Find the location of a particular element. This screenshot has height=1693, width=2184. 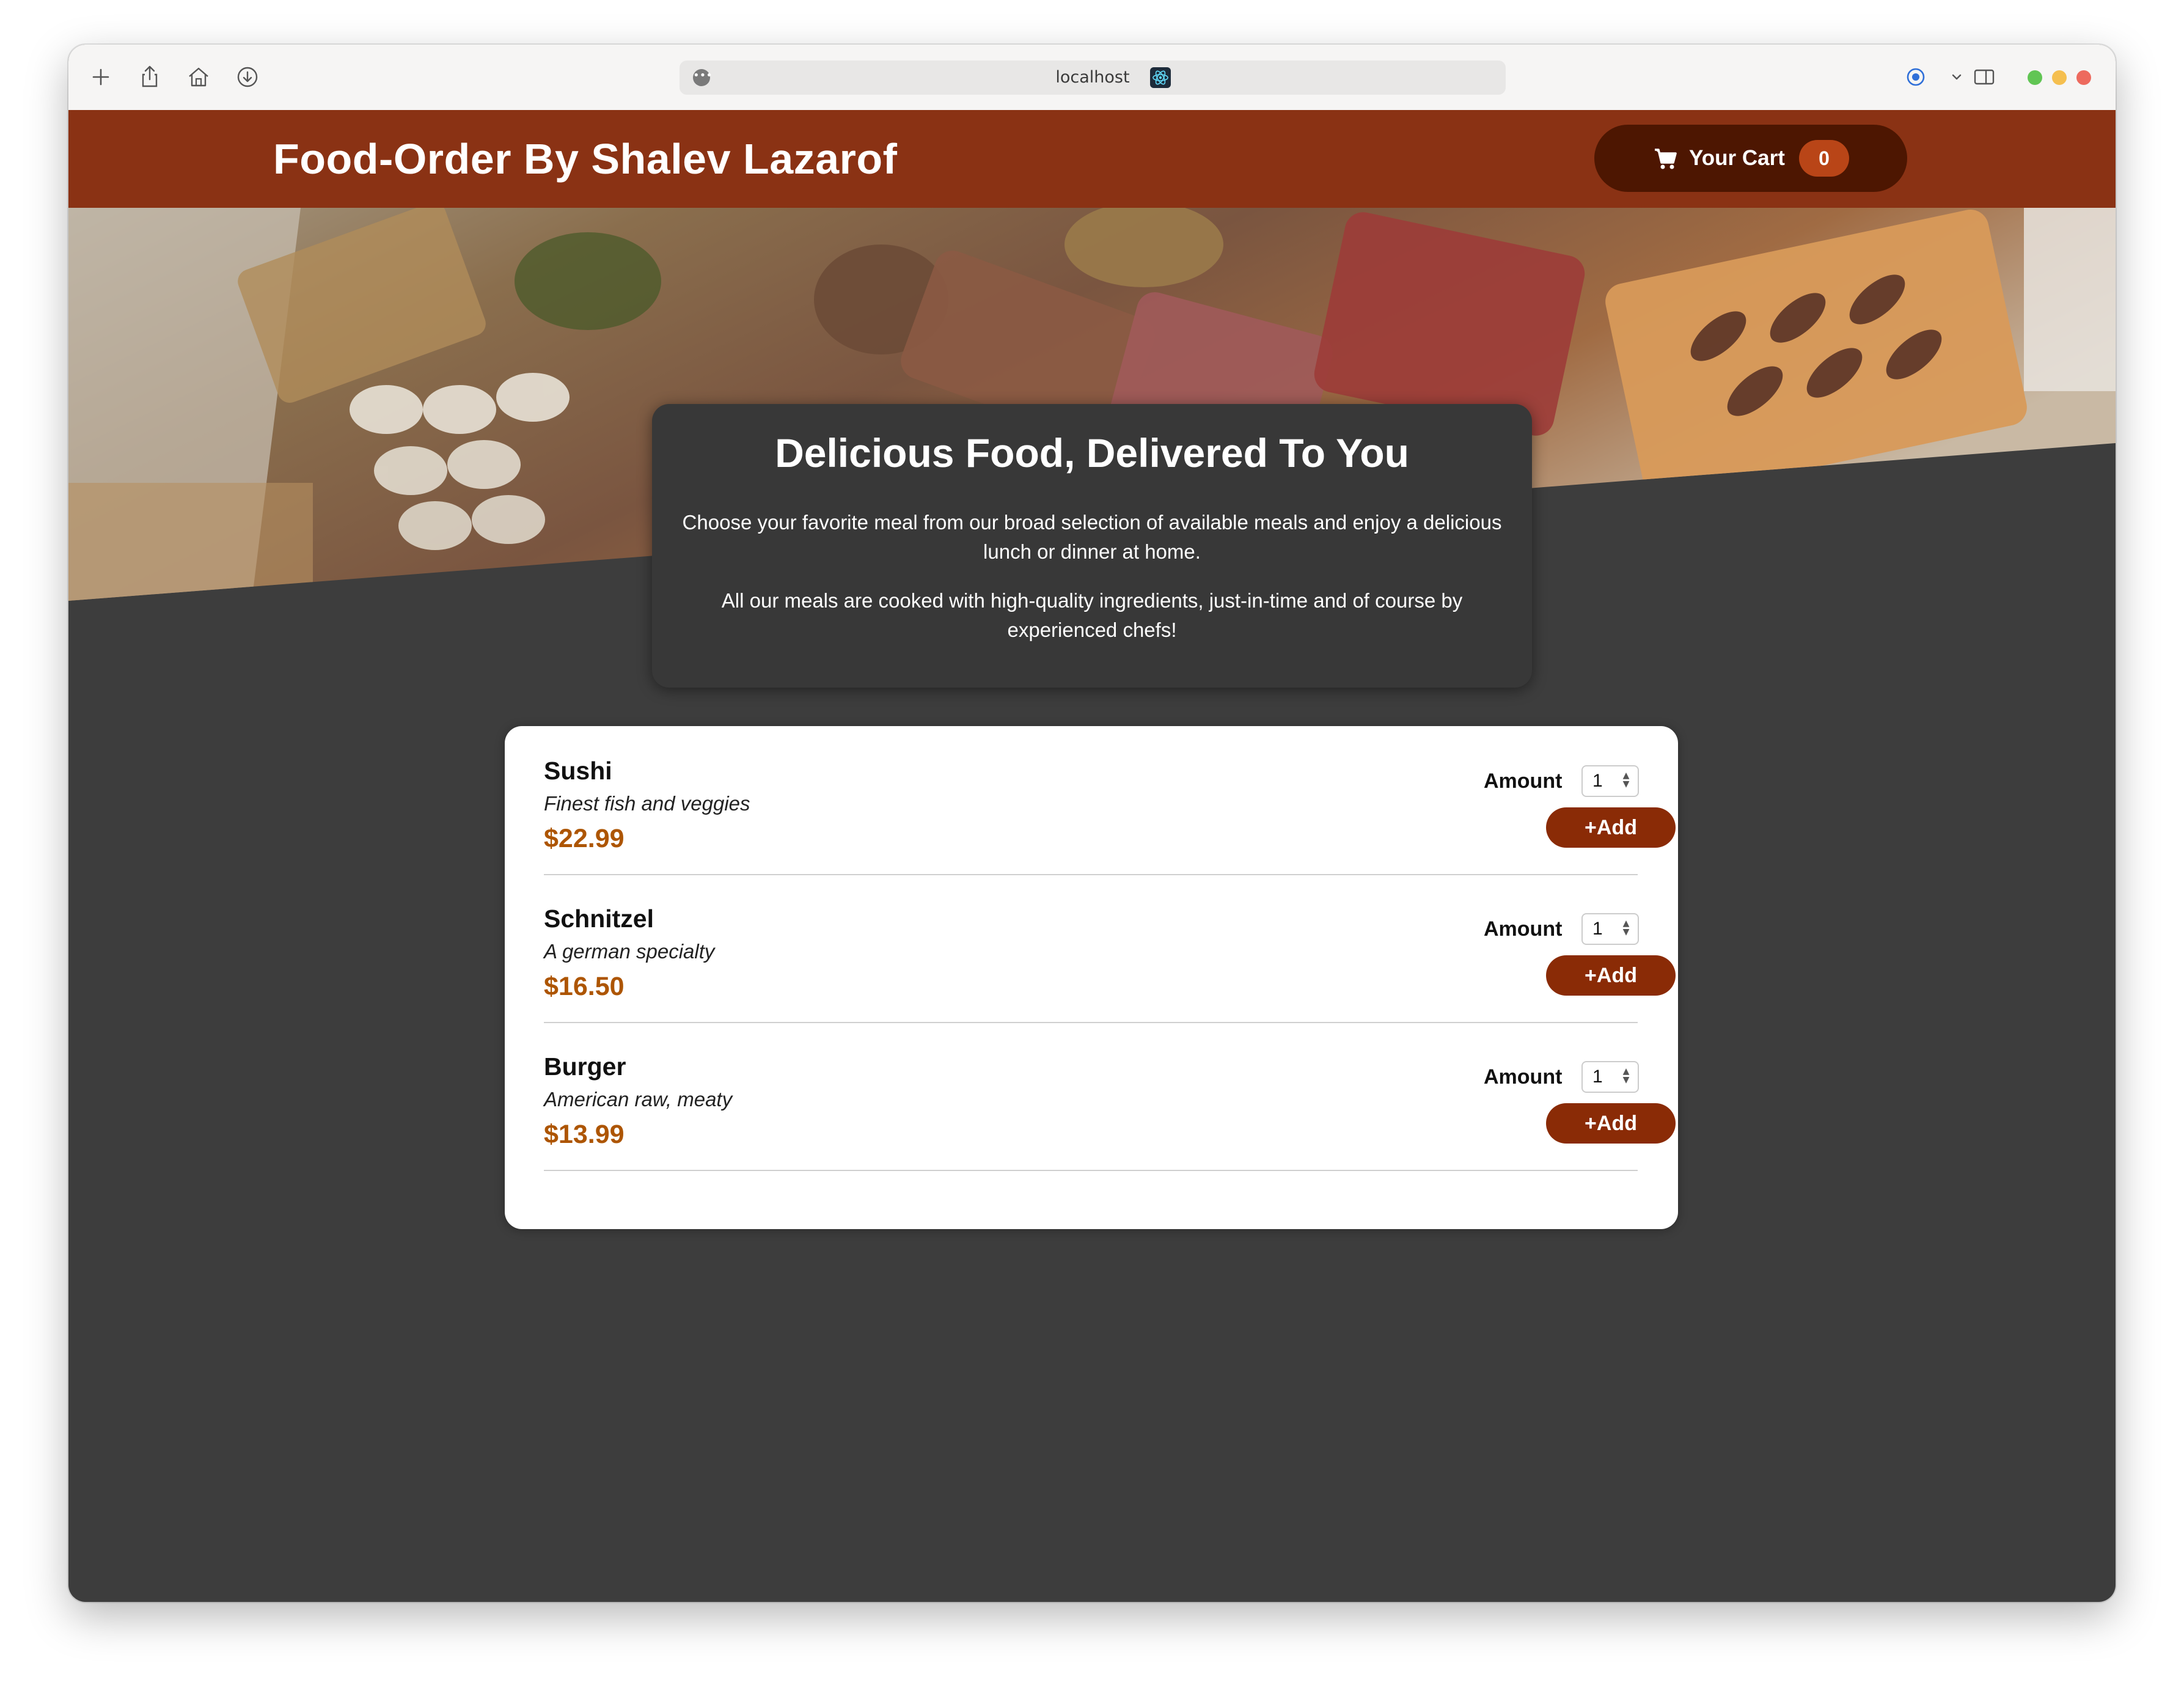

extension-button is located at coordinates (1916, 77).